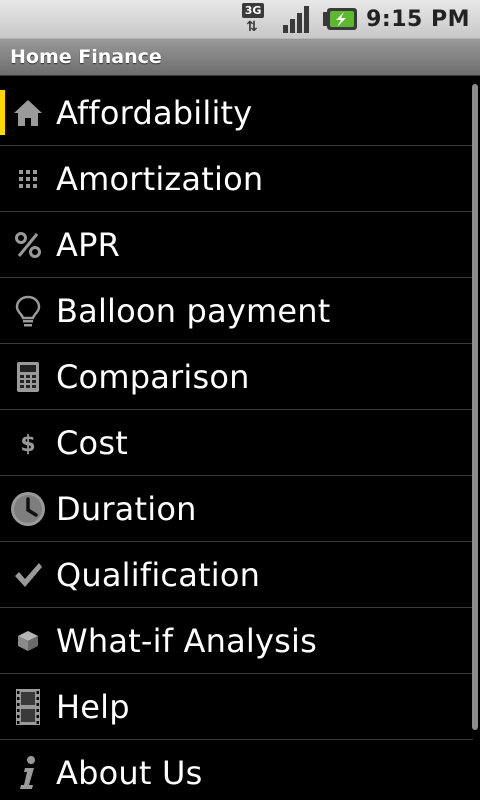 The width and height of the screenshot is (480, 800). What do you see at coordinates (236, 443) in the screenshot?
I see `menu-item-cost: $ Cost` at bounding box center [236, 443].